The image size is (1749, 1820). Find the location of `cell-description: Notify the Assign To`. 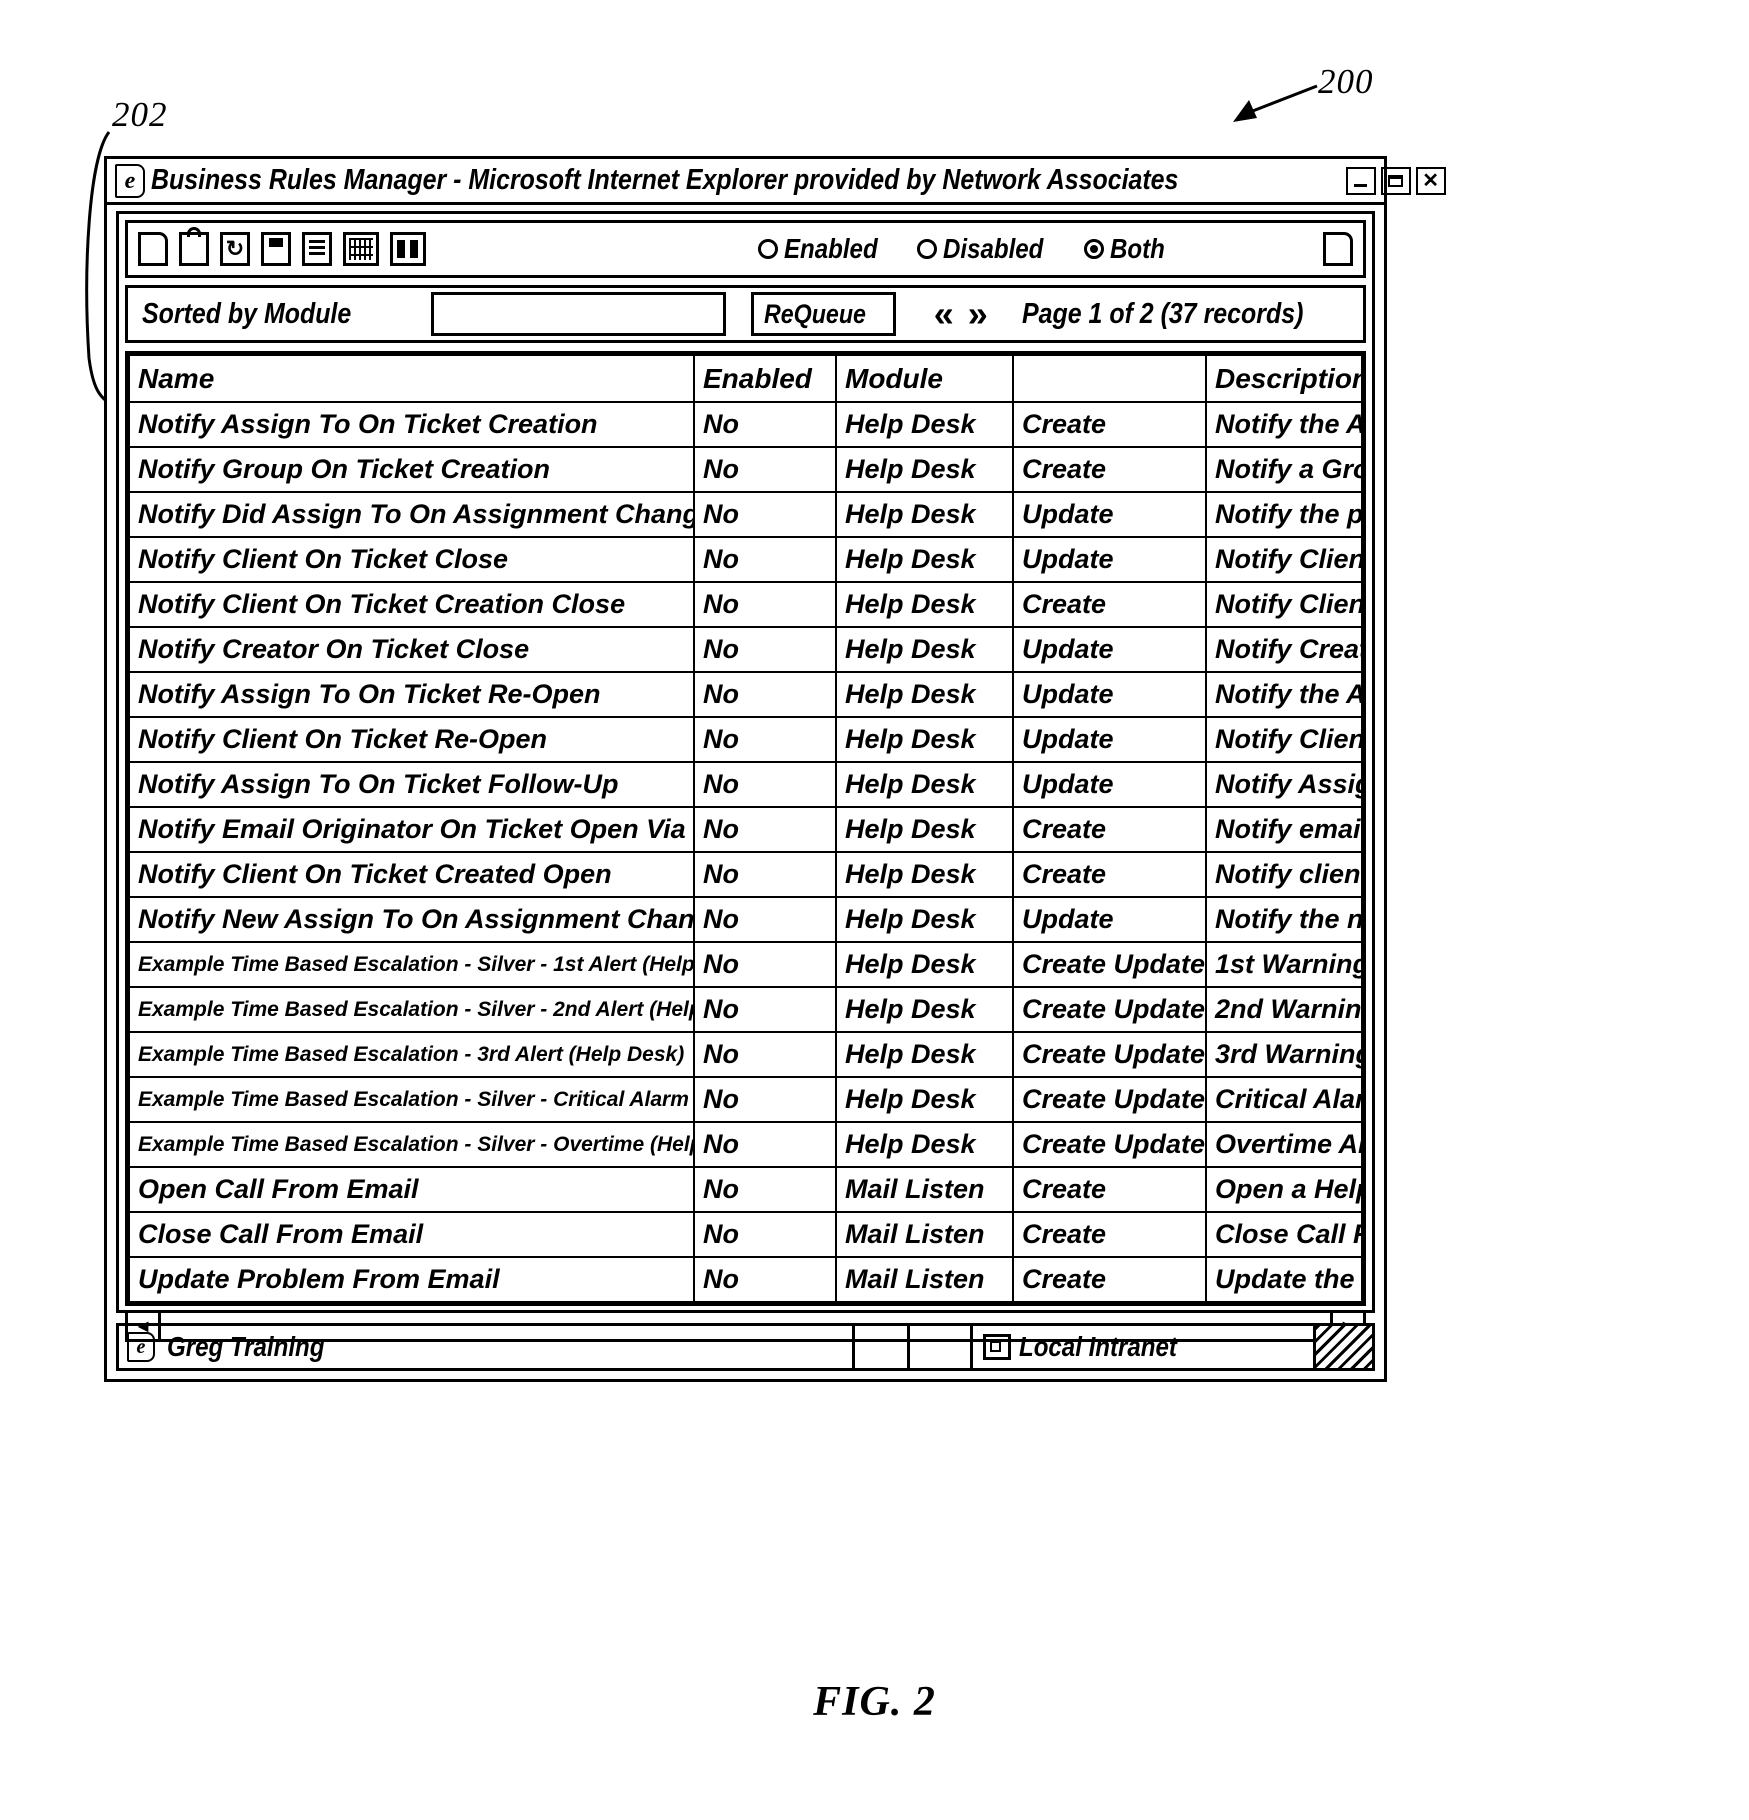

cell-description: Notify the Assign To is located at coordinates (1284, 694).